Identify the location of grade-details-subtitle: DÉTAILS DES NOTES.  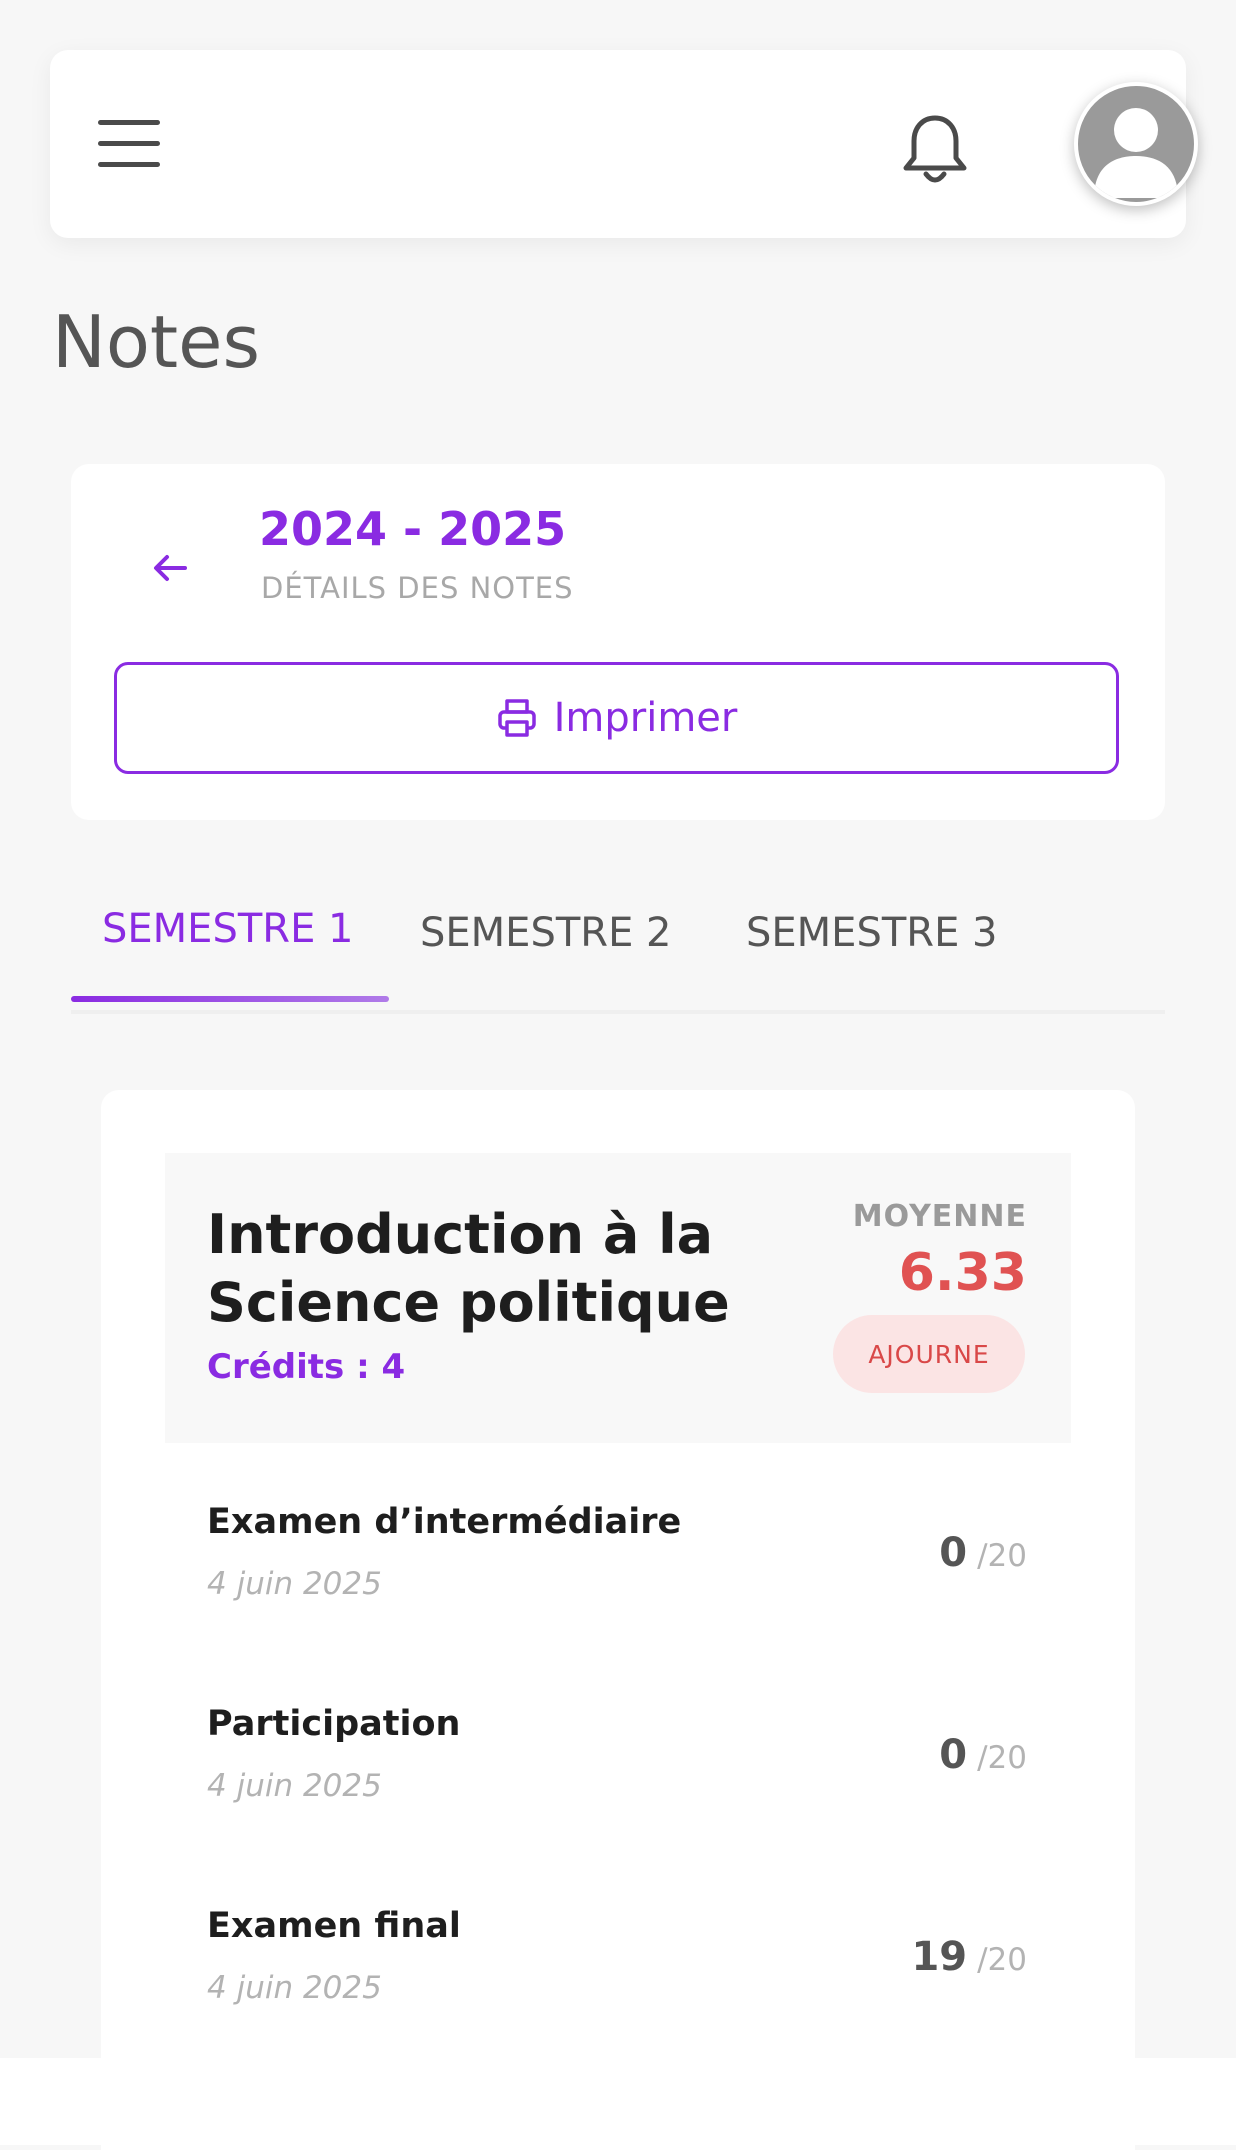
(417, 588).